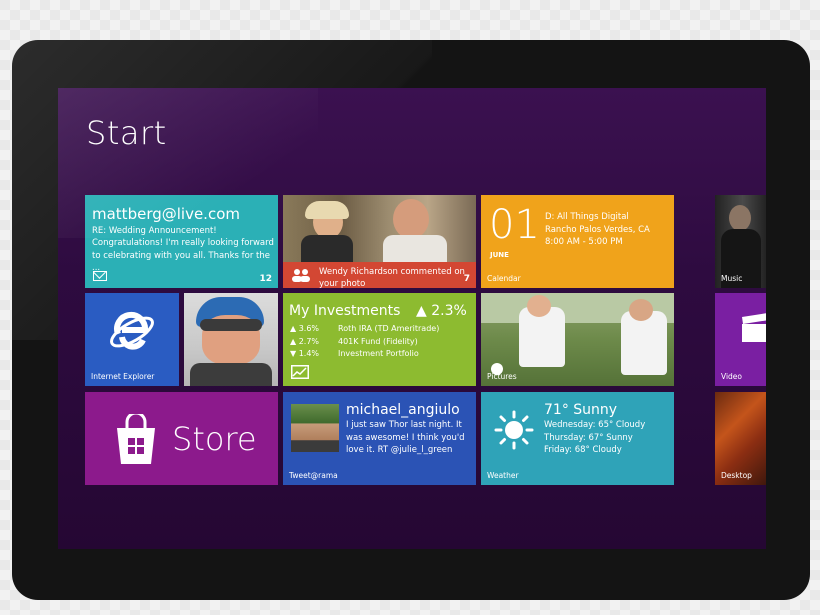 This screenshot has width=820, height=615. I want to click on investment-row: ▼ 1.4% Investment Portfolio, so click(354, 353).